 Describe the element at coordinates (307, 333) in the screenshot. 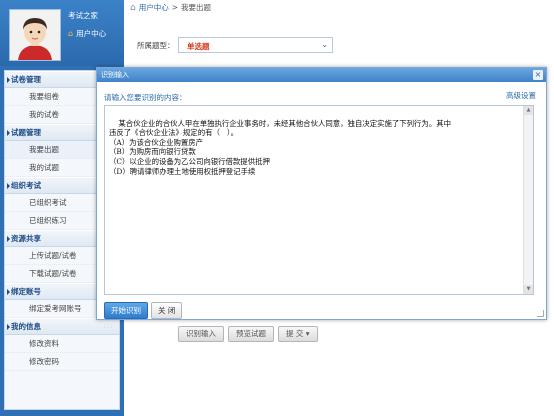

I see `chevron-down-icon: ▾` at that location.